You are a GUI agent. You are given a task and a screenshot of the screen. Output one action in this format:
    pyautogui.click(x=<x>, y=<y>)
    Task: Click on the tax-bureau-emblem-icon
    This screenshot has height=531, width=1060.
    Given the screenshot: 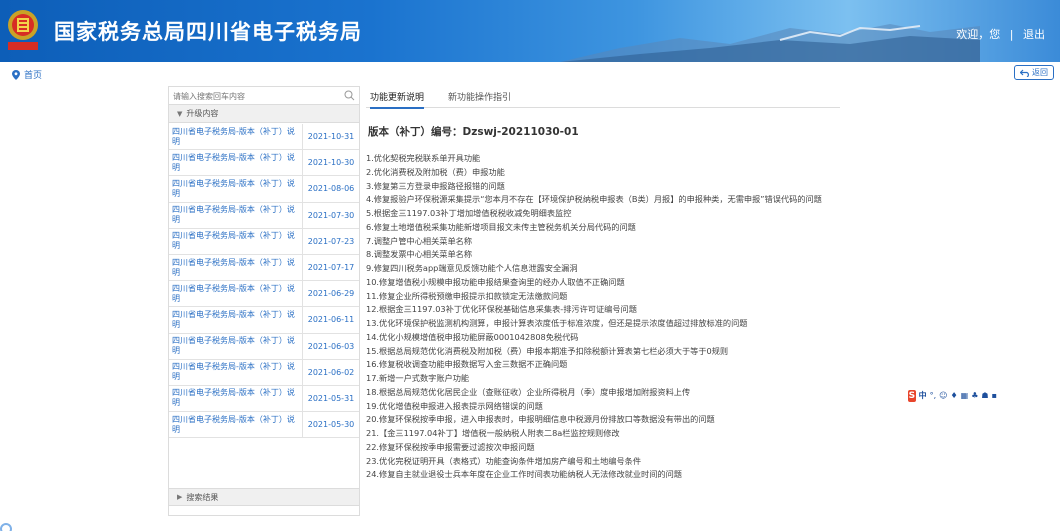 What is the action you would take?
    pyautogui.click(x=23, y=30)
    